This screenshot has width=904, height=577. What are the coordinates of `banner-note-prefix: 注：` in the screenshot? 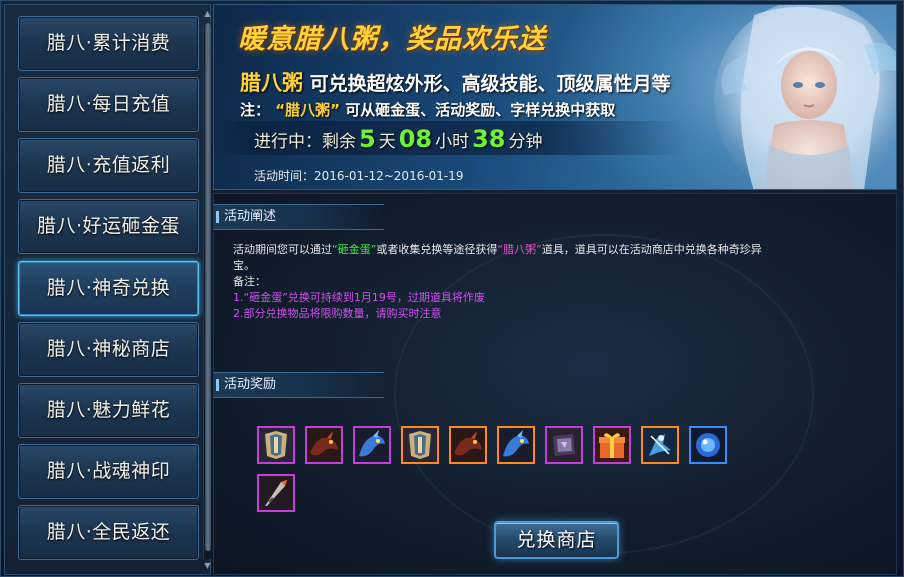 It's located at (255, 110).